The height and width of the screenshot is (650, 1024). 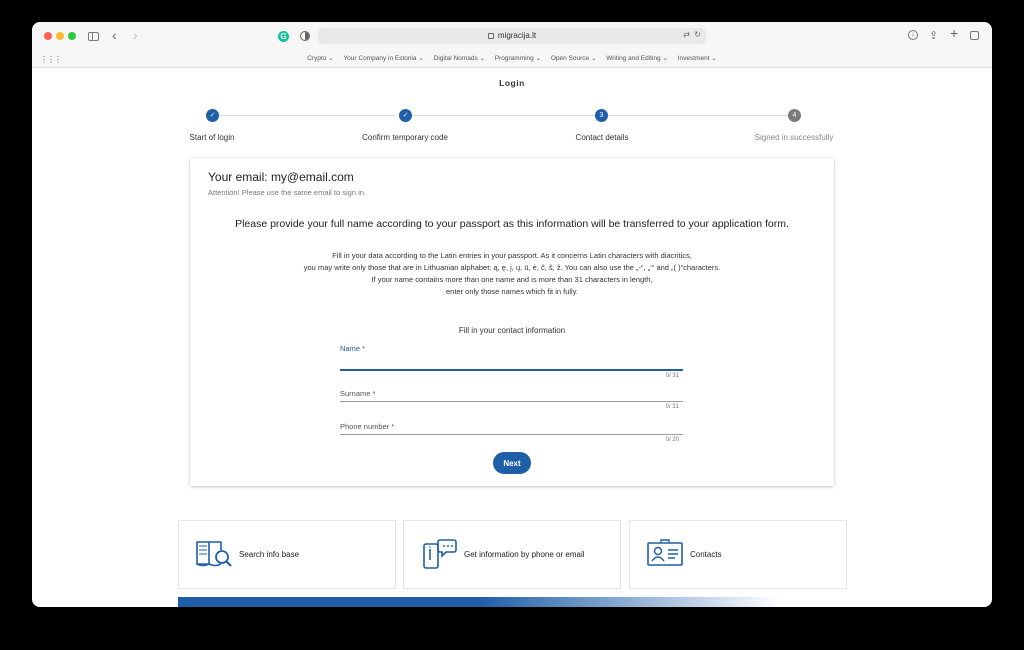 I want to click on name-underline, so click(x=511, y=370).